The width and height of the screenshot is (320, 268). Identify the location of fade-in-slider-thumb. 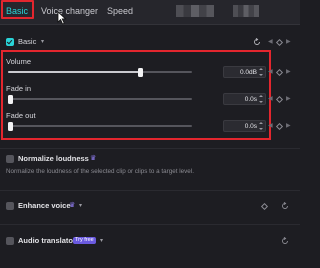
(10, 99).